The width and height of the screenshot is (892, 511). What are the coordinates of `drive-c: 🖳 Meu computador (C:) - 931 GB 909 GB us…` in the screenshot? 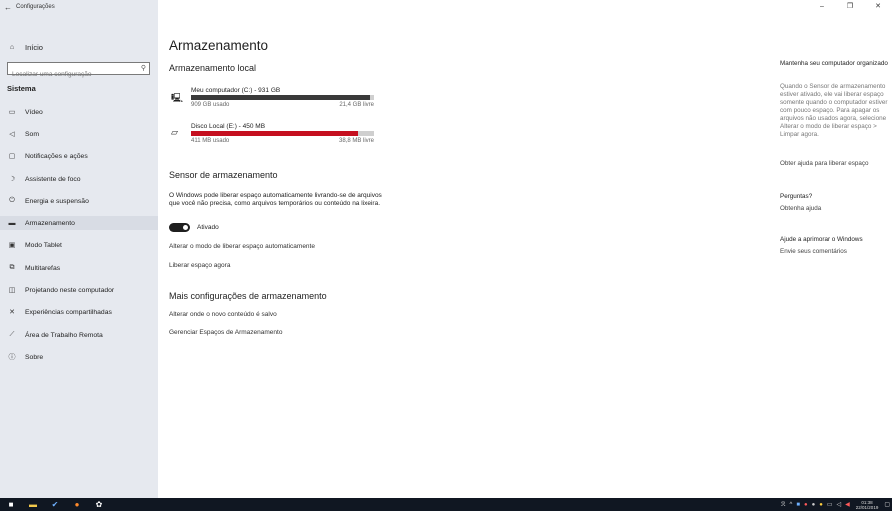 It's located at (274, 103).